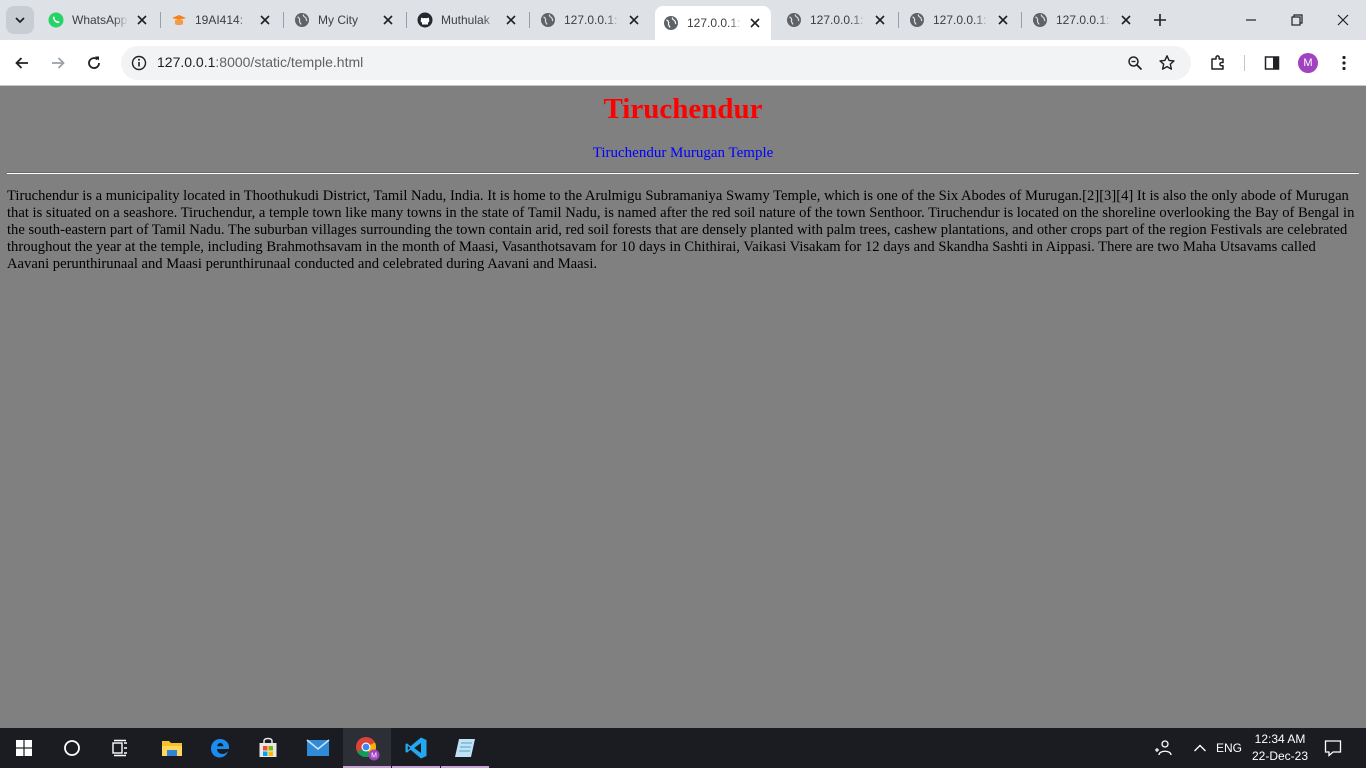  I want to click on github-icon, so click(425, 20).